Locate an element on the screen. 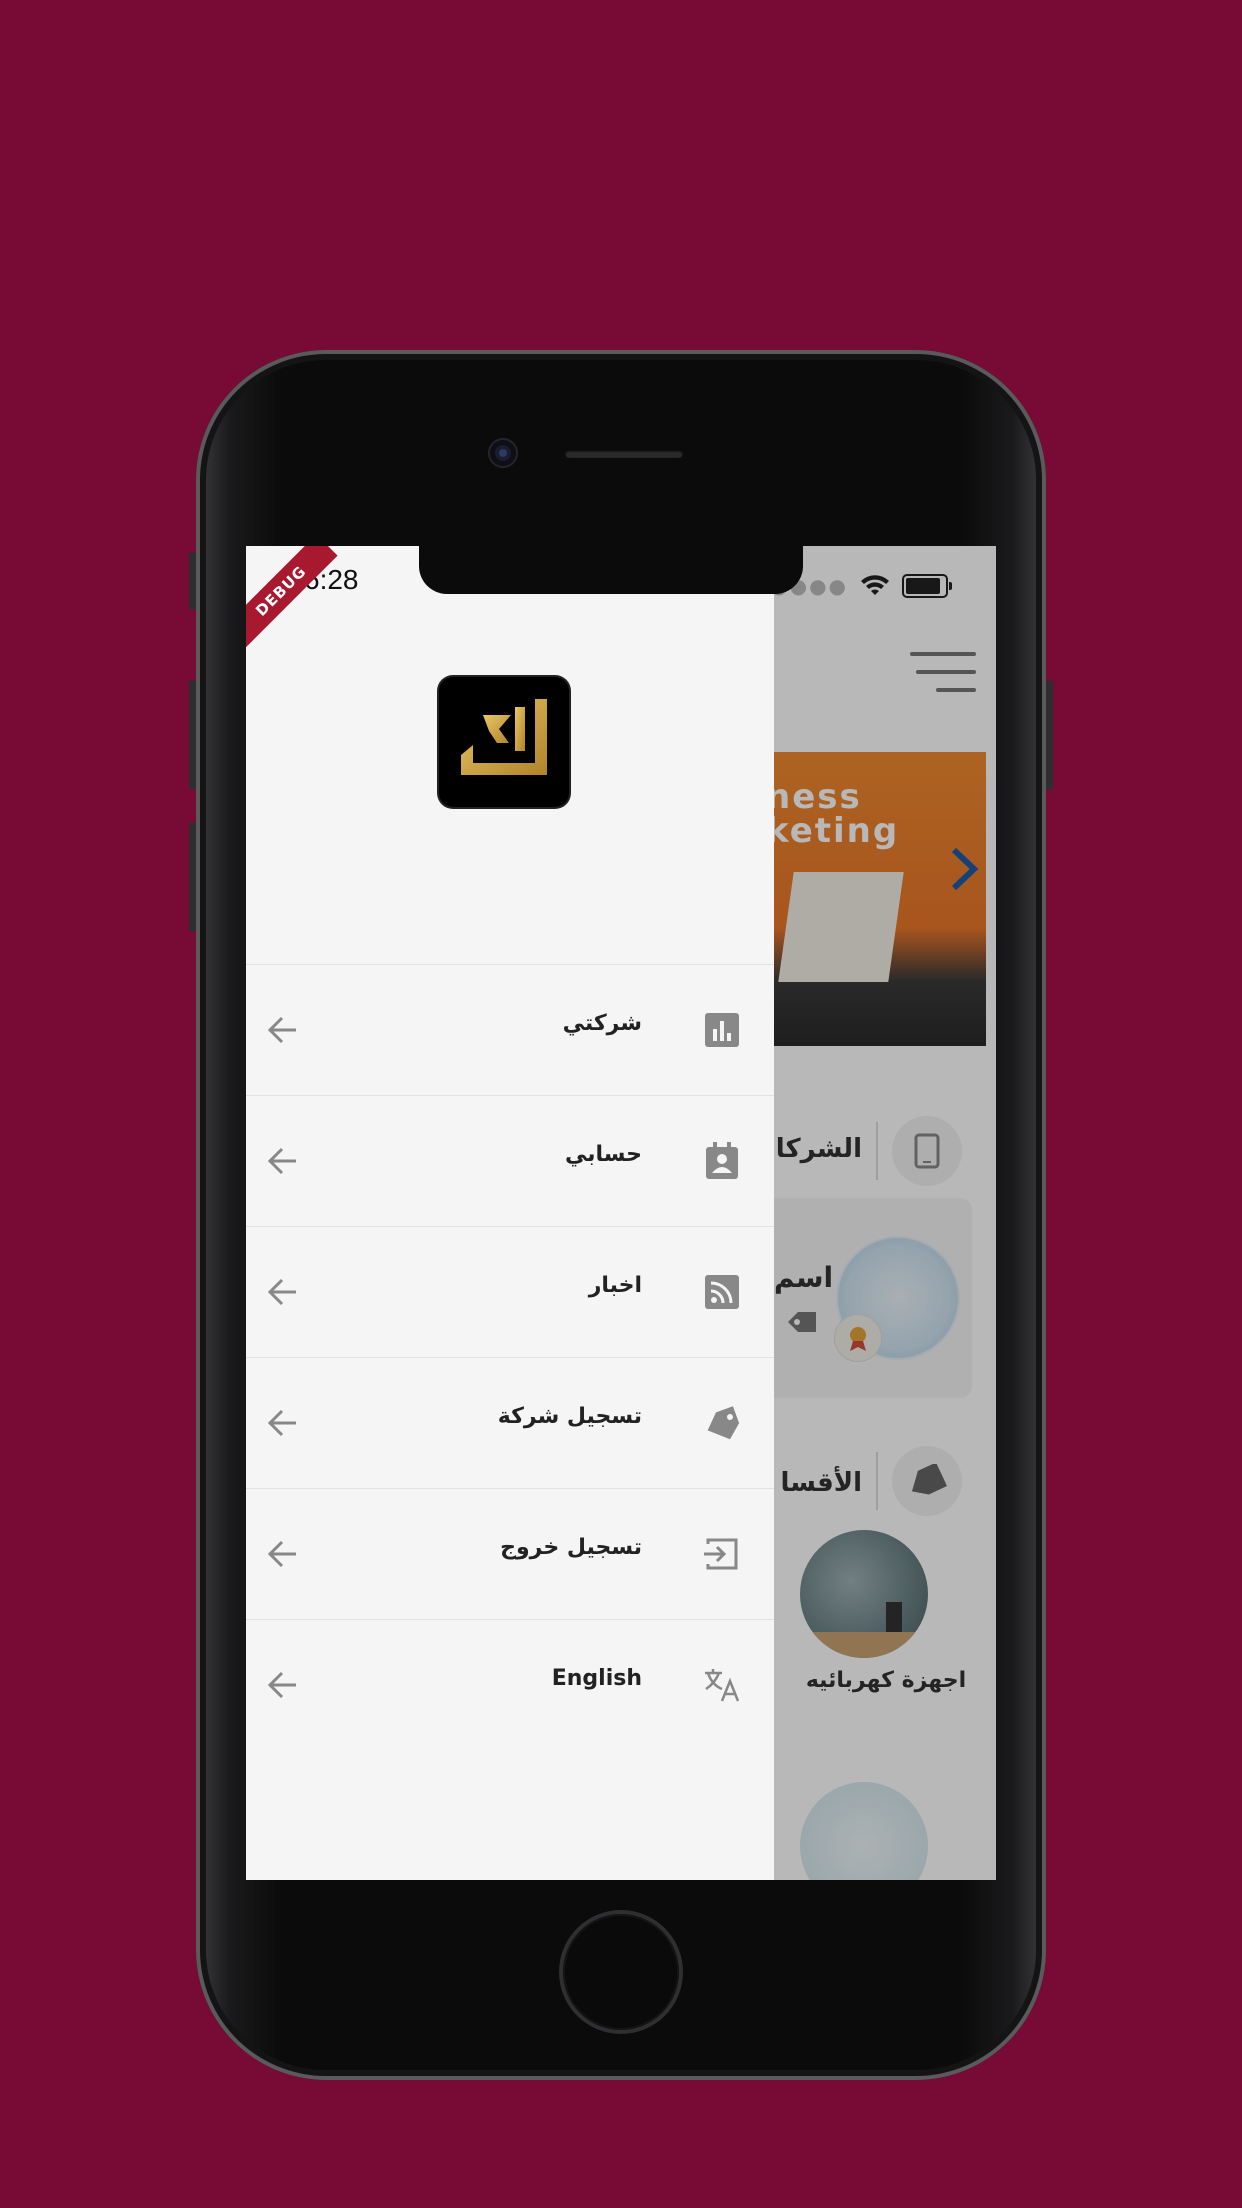 The height and width of the screenshot is (2208, 1242). front-camera is located at coordinates (503, 453).